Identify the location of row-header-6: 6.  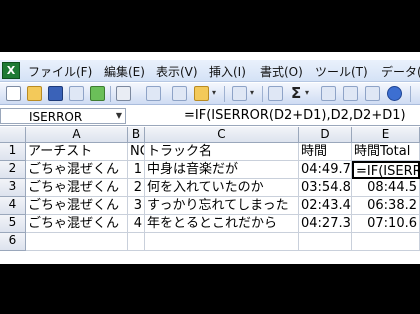
(13, 242).